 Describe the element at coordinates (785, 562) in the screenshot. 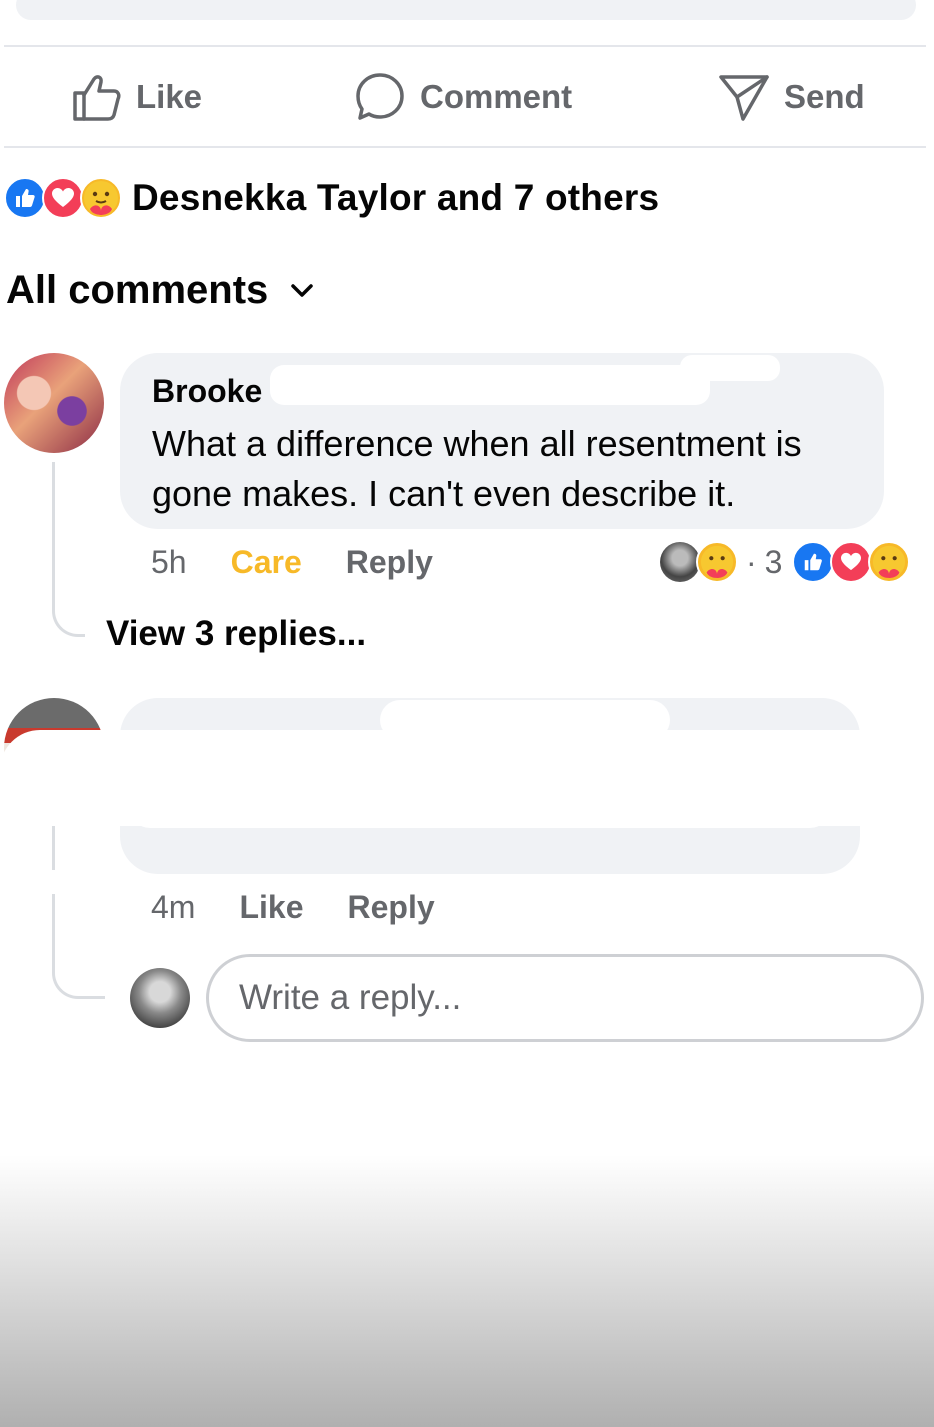

I see `comment-reactions: · 3` at that location.